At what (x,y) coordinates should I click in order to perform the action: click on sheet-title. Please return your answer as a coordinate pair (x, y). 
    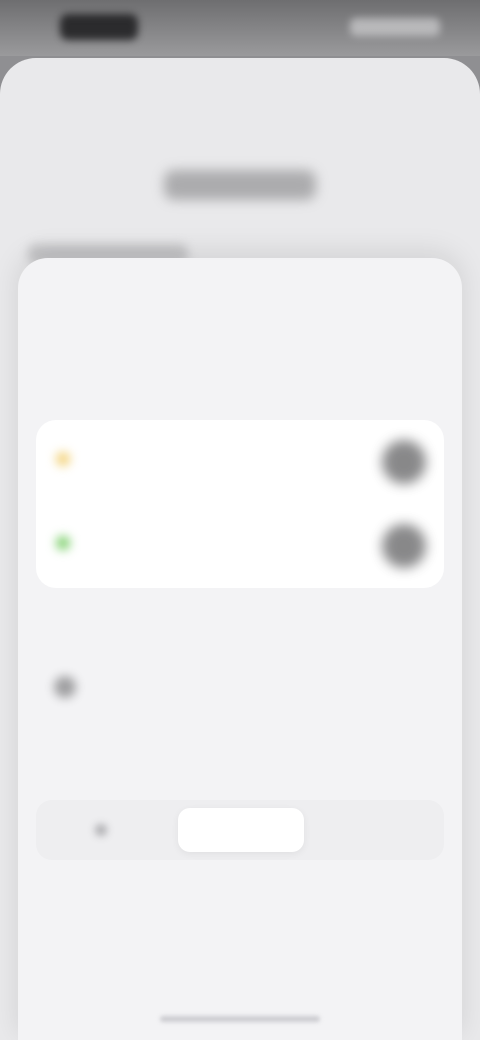
    Looking at the image, I should click on (233, 324).